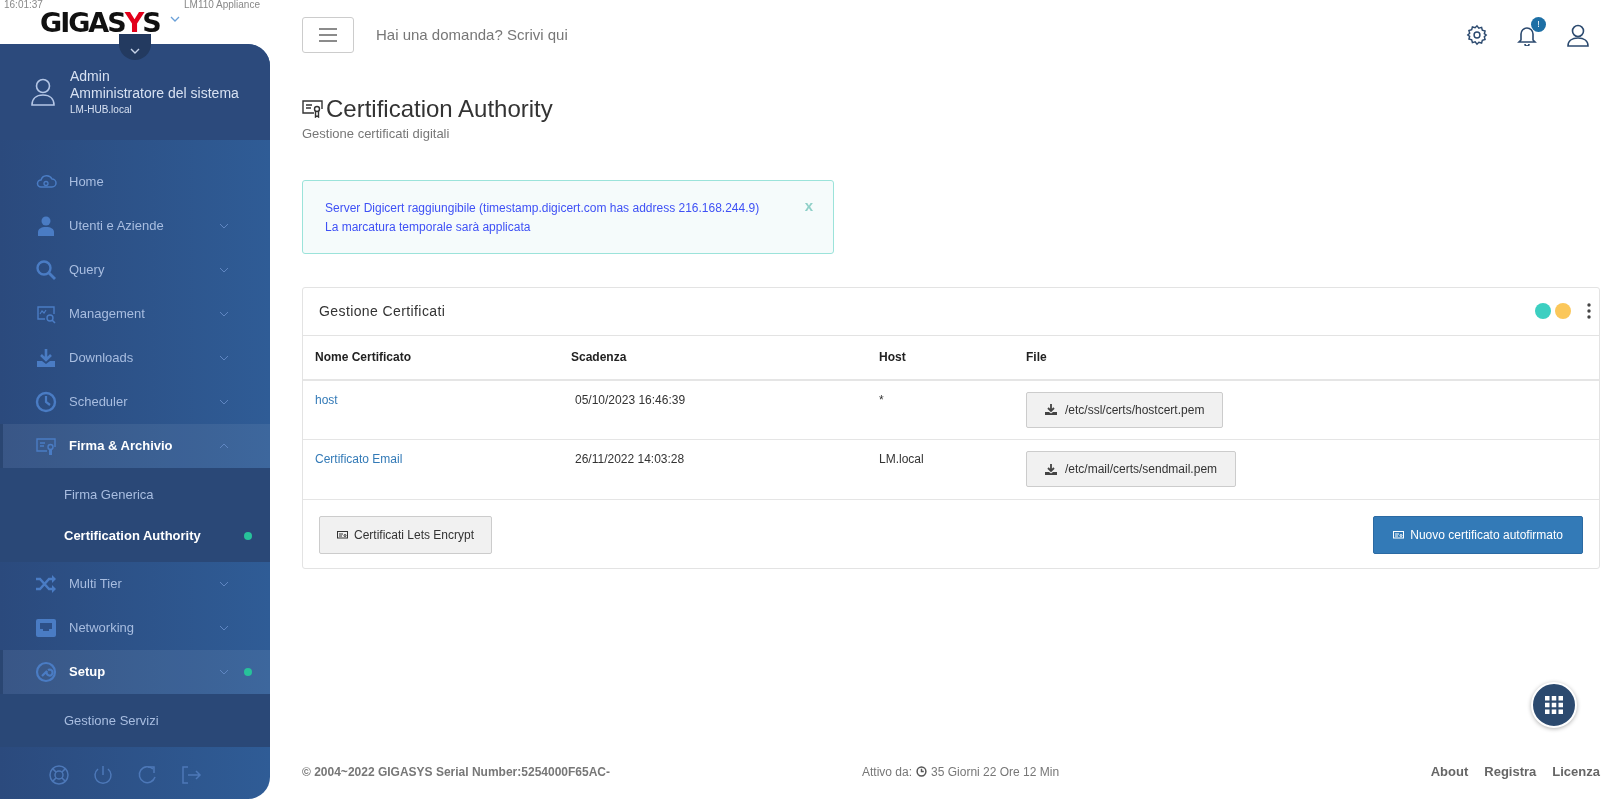 This screenshot has width=1624, height=799. Describe the element at coordinates (995, 772) in the screenshot. I see `uptime-value: 35 Giorni 22 Ore 12 Min` at that location.